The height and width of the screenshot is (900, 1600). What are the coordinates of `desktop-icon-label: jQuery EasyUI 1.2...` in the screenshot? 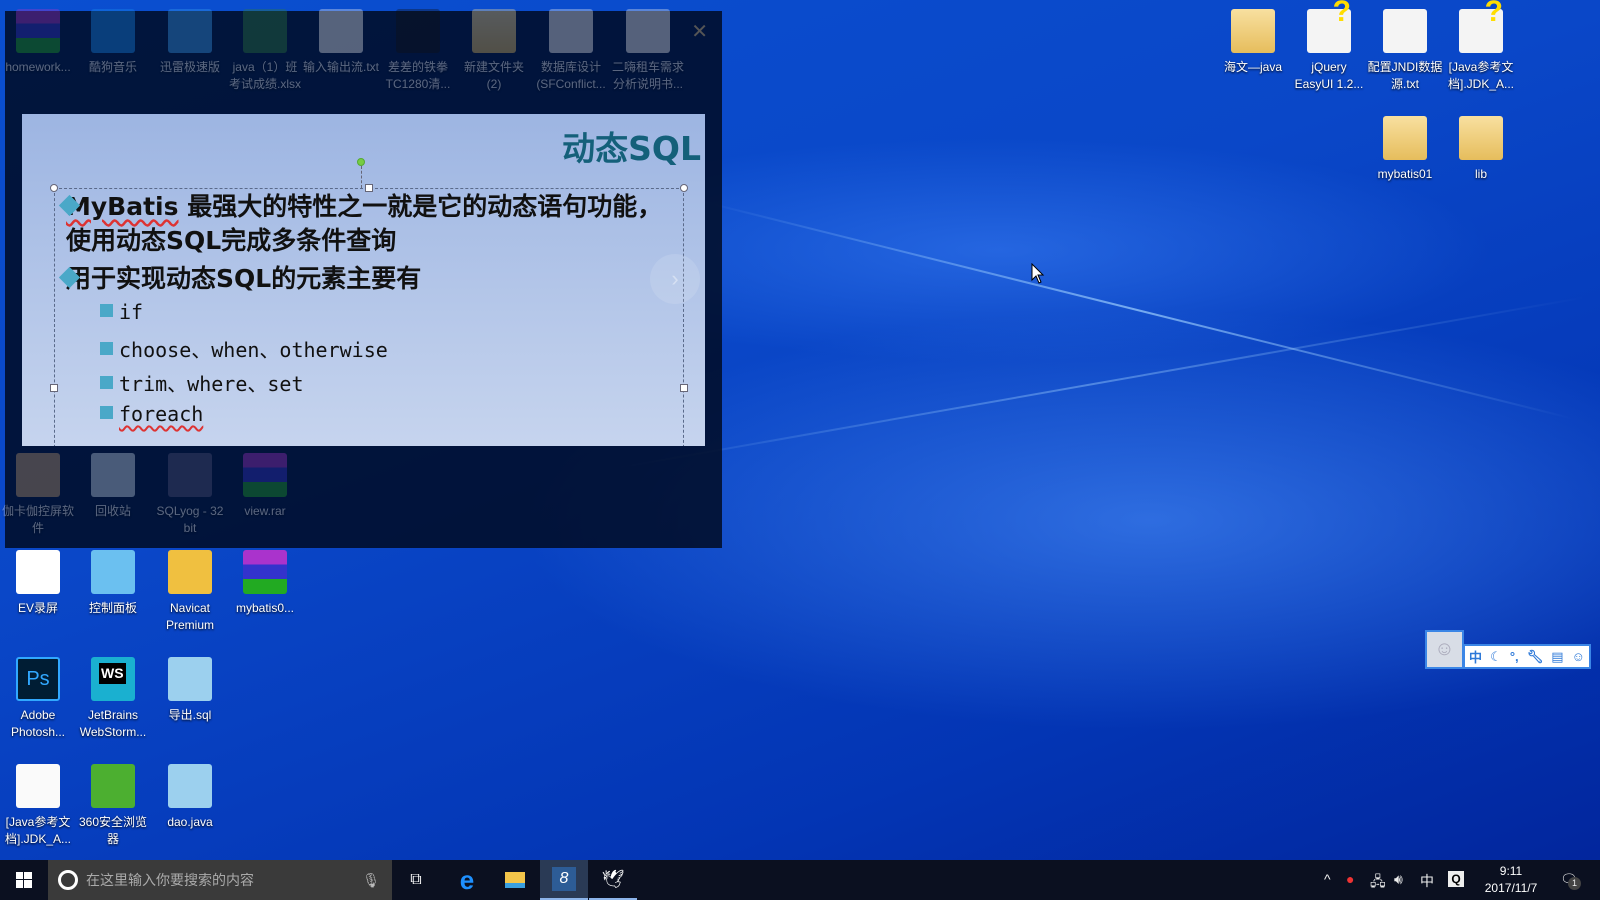 It's located at (1329, 75).